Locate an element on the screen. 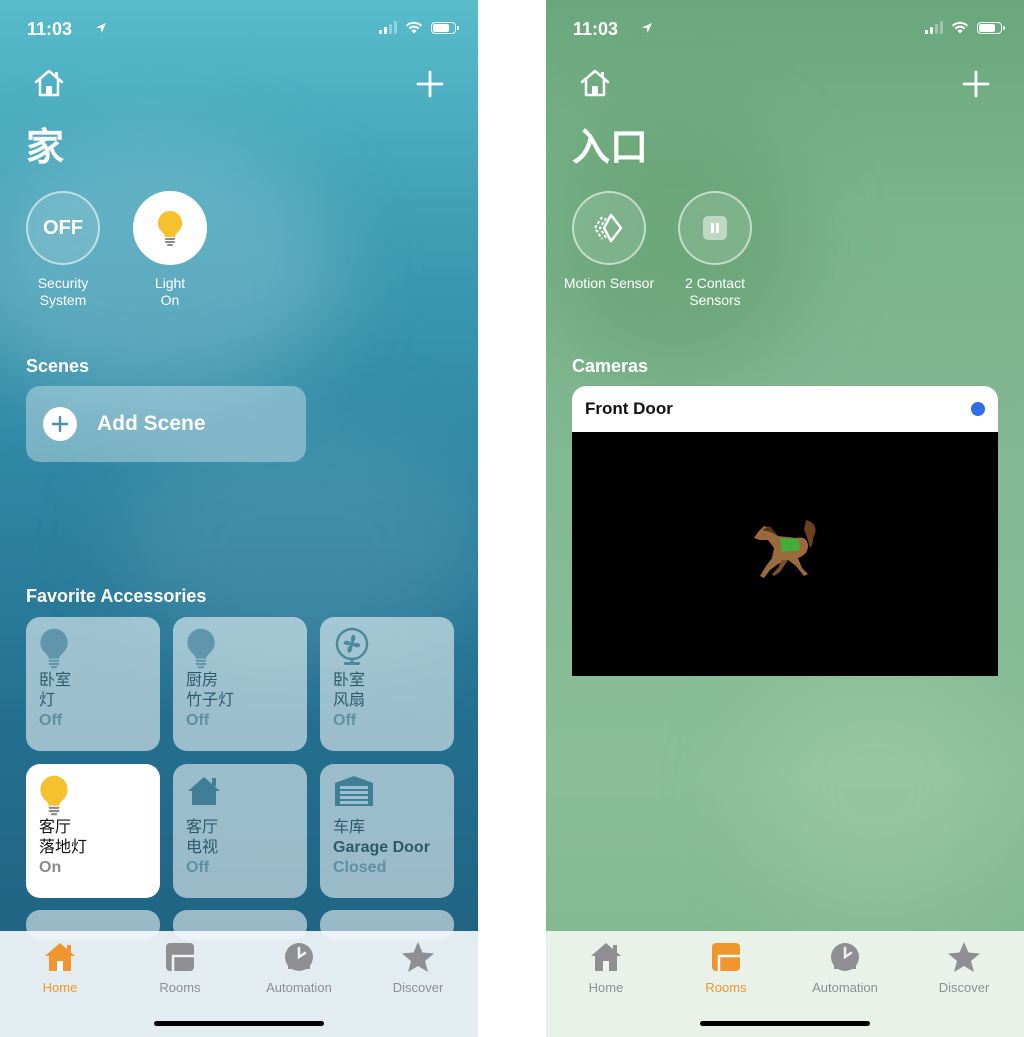  contact-sensors-status: 2 Contact Sensors is located at coordinates (715, 250).